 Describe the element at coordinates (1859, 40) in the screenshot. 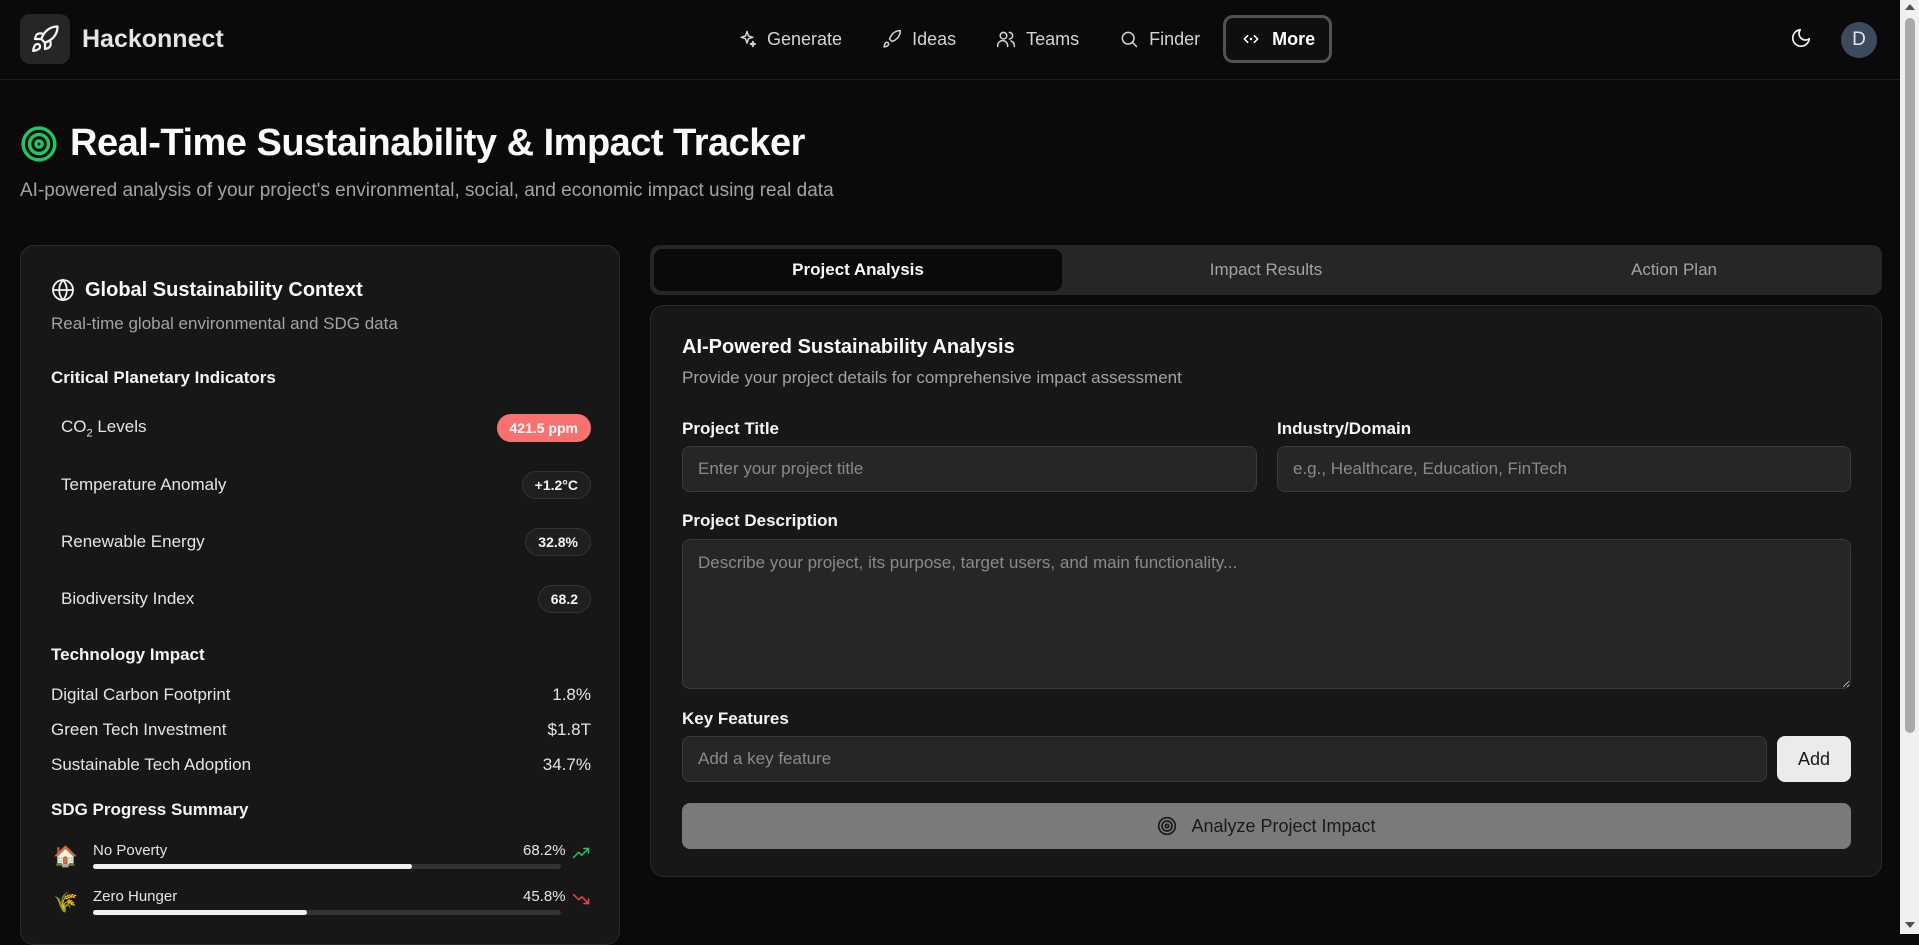

I see `user-avatar: D` at that location.